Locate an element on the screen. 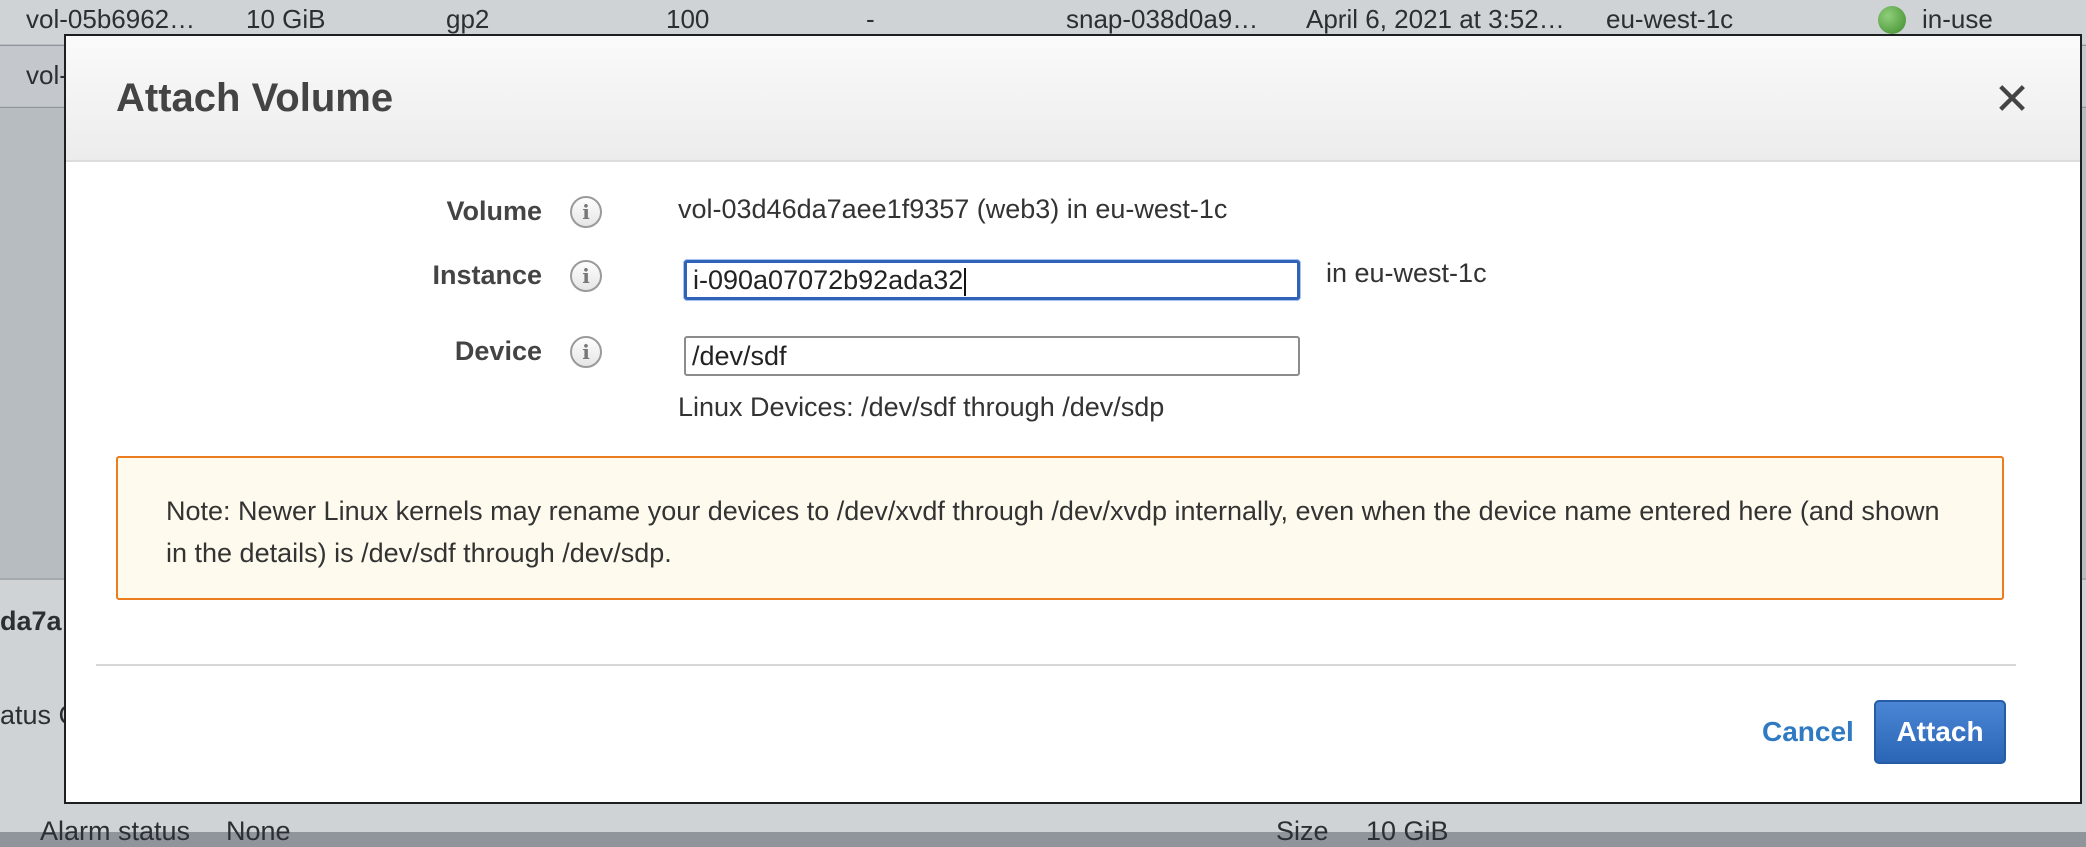  bg-volume-zone: eu-west-1c is located at coordinates (1670, 19).